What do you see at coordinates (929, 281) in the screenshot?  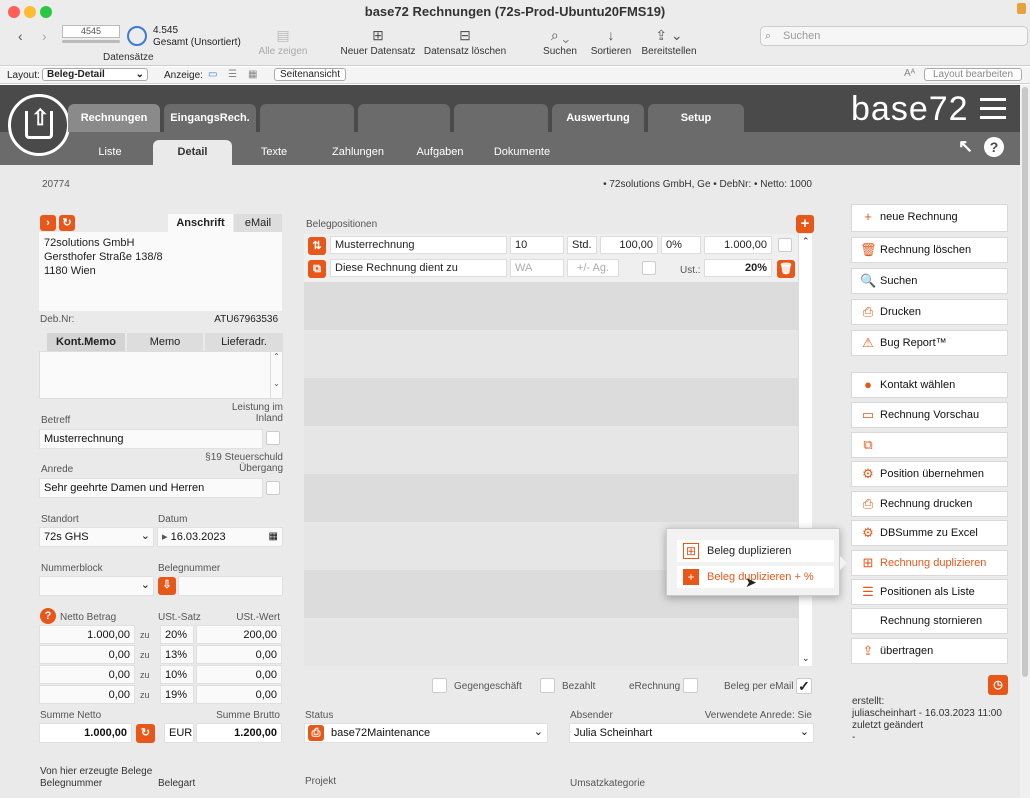 I see `action-3-button: 🔍 Suchen` at bounding box center [929, 281].